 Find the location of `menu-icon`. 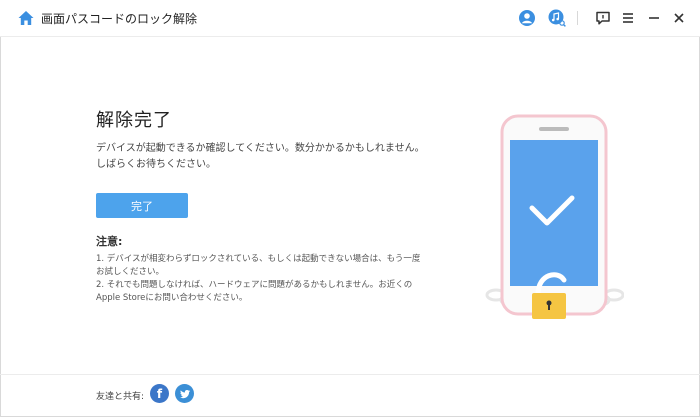

menu-icon is located at coordinates (628, 18).